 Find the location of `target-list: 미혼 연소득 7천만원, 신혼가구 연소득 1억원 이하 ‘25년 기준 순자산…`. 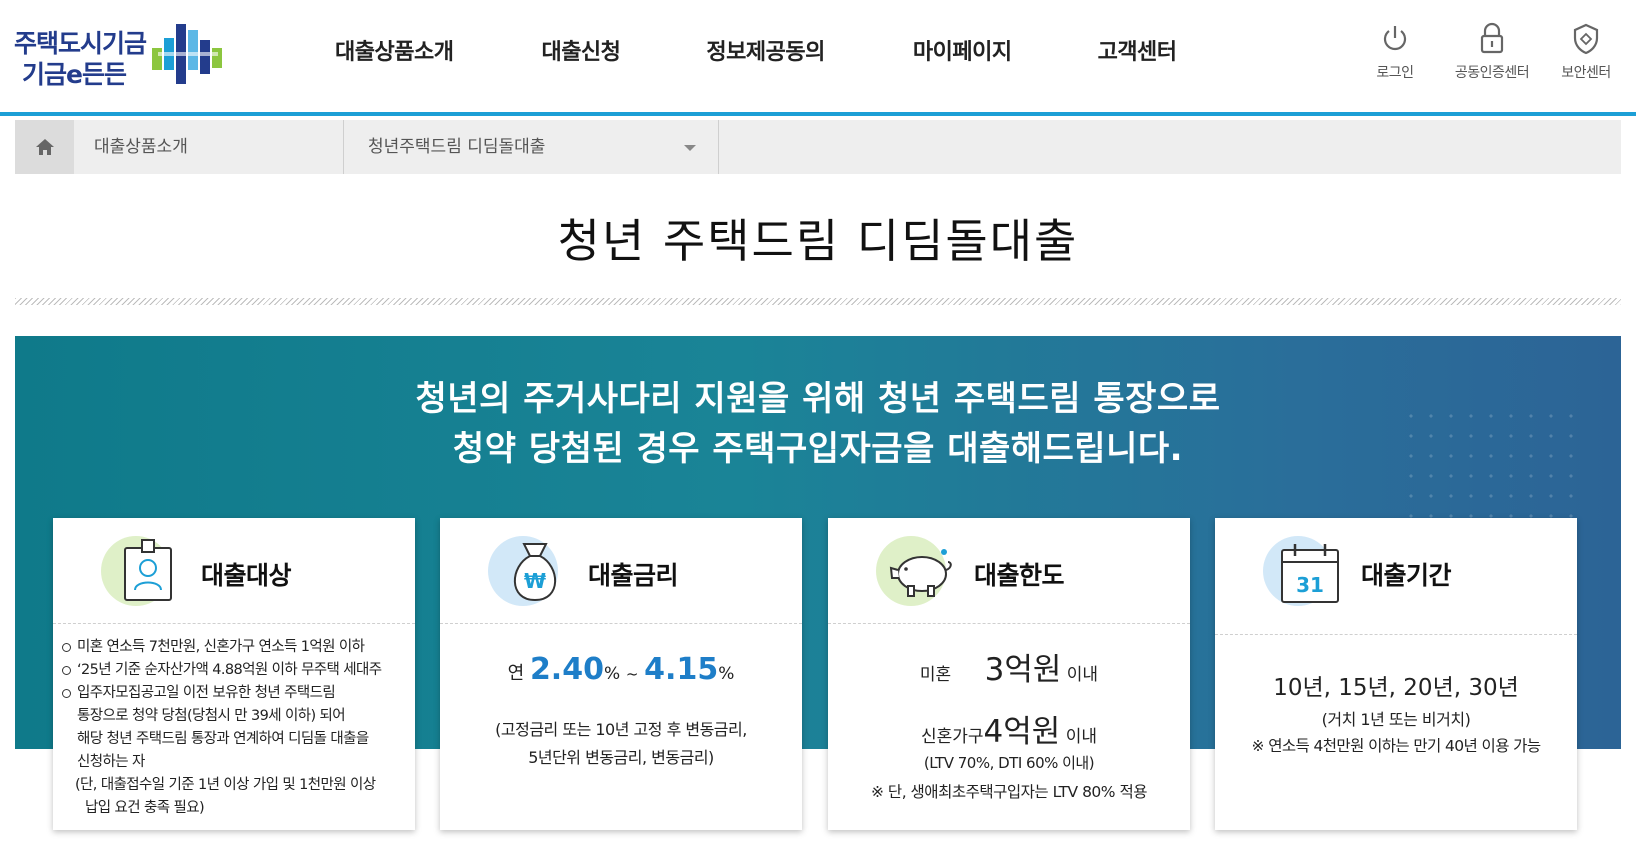

target-list: 미혼 연소득 7천만원, 신혼가구 연소득 1억원 이하 ‘25년 기준 순자산… is located at coordinates (236, 728).